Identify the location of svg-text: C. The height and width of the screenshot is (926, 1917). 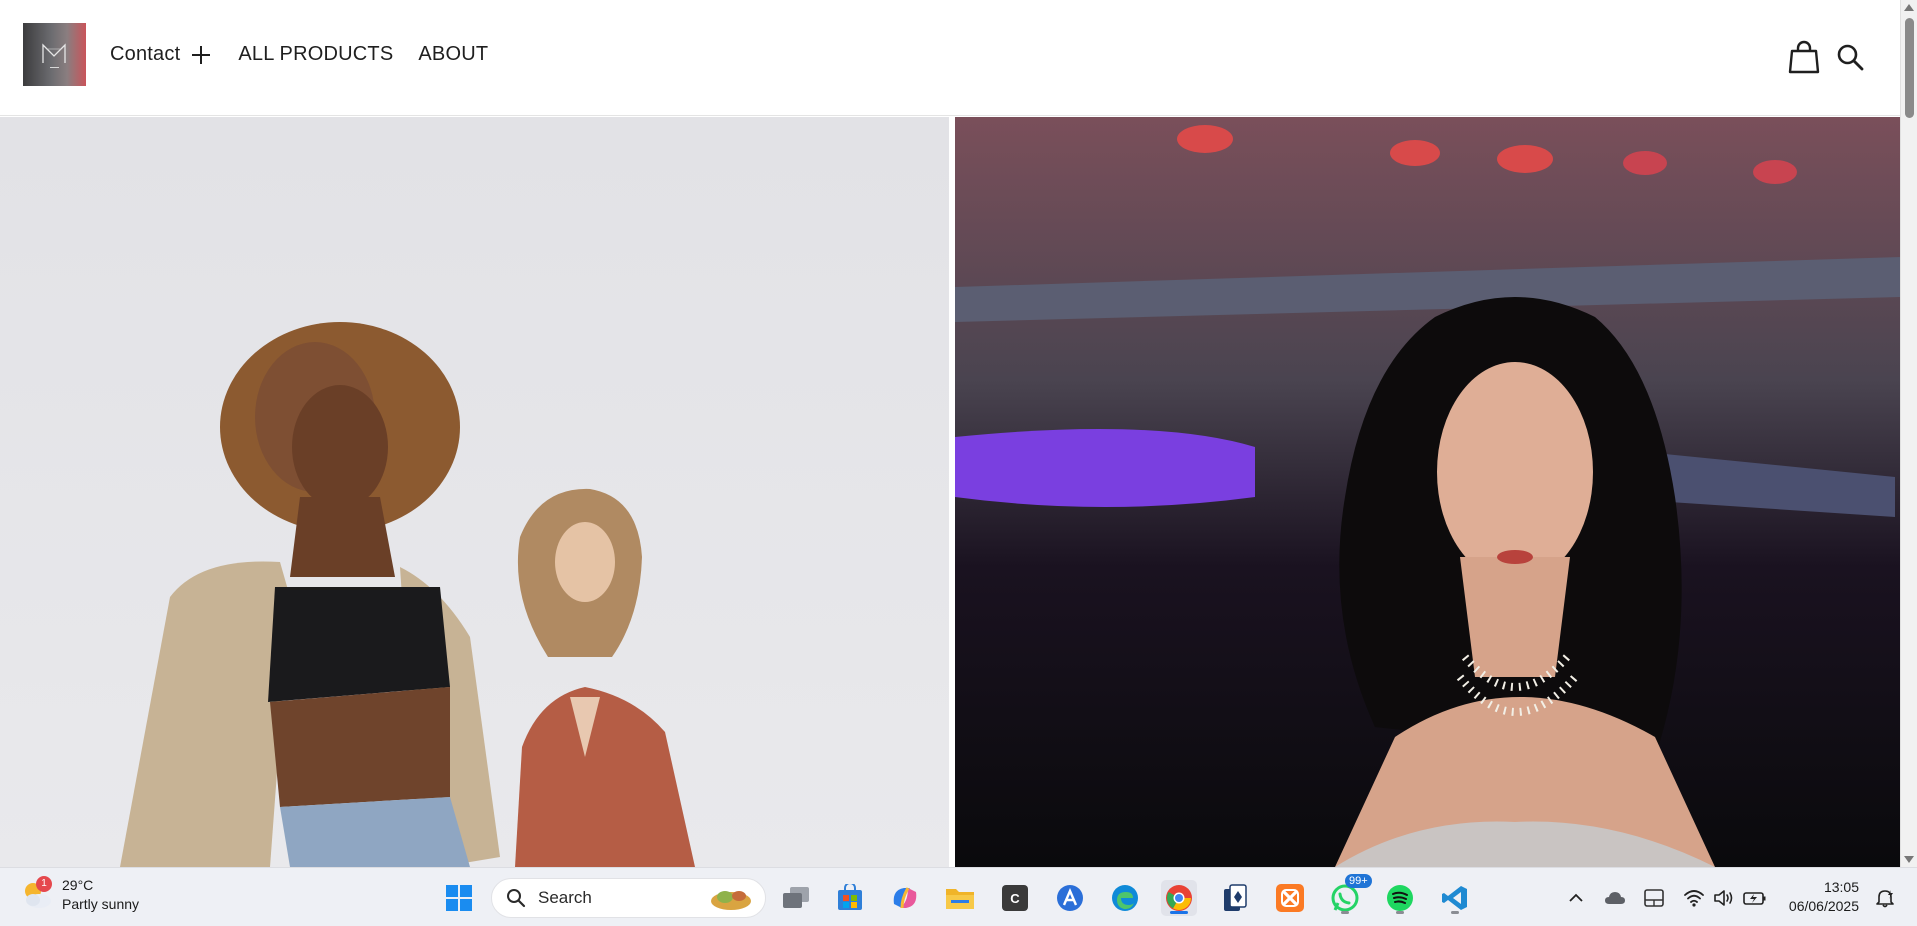
(1015, 898).